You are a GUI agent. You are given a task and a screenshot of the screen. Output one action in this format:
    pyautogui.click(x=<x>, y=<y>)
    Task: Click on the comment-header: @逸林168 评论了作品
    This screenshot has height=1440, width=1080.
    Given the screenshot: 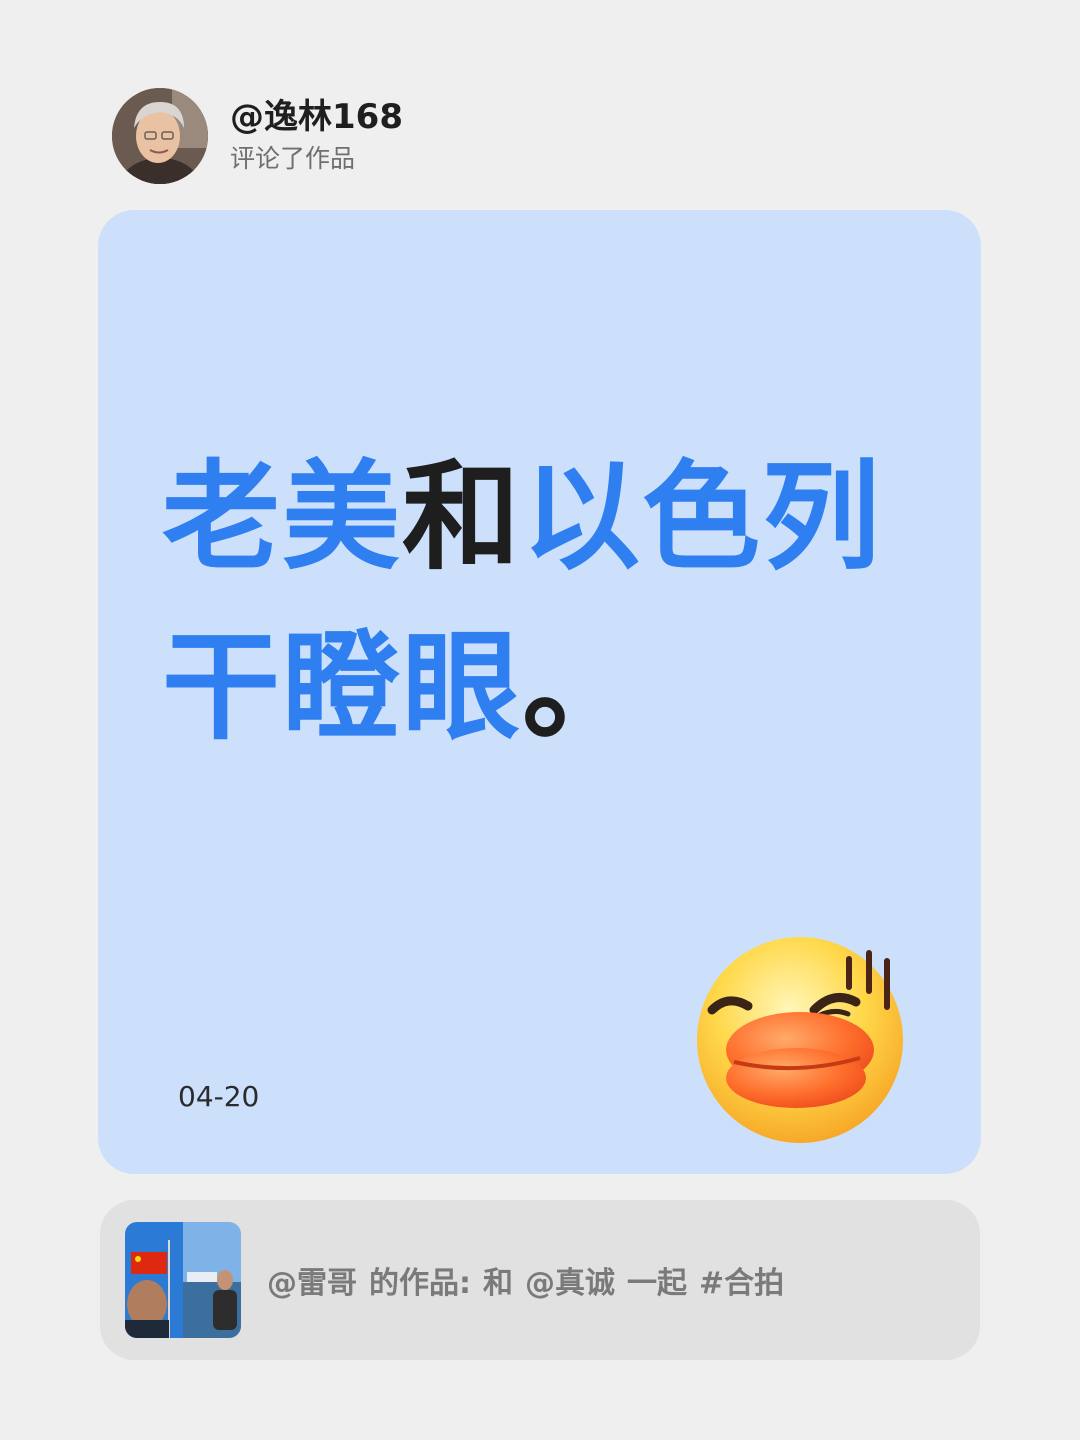 What is the action you would take?
    pyautogui.click(x=257, y=136)
    